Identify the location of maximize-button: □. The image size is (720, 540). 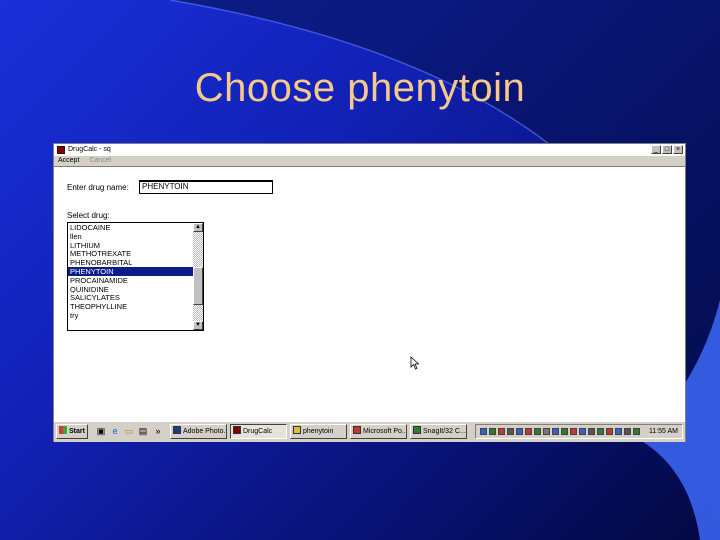
(667, 149).